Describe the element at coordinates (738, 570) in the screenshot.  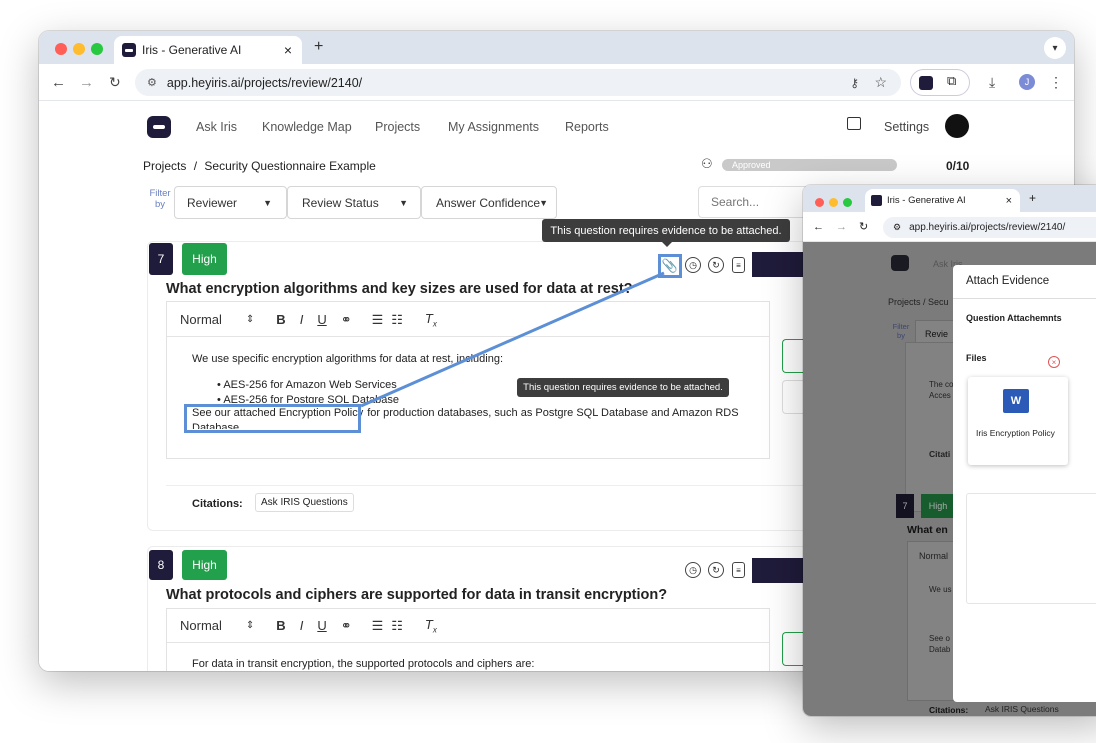
I see `notes-icon: ≡` at that location.